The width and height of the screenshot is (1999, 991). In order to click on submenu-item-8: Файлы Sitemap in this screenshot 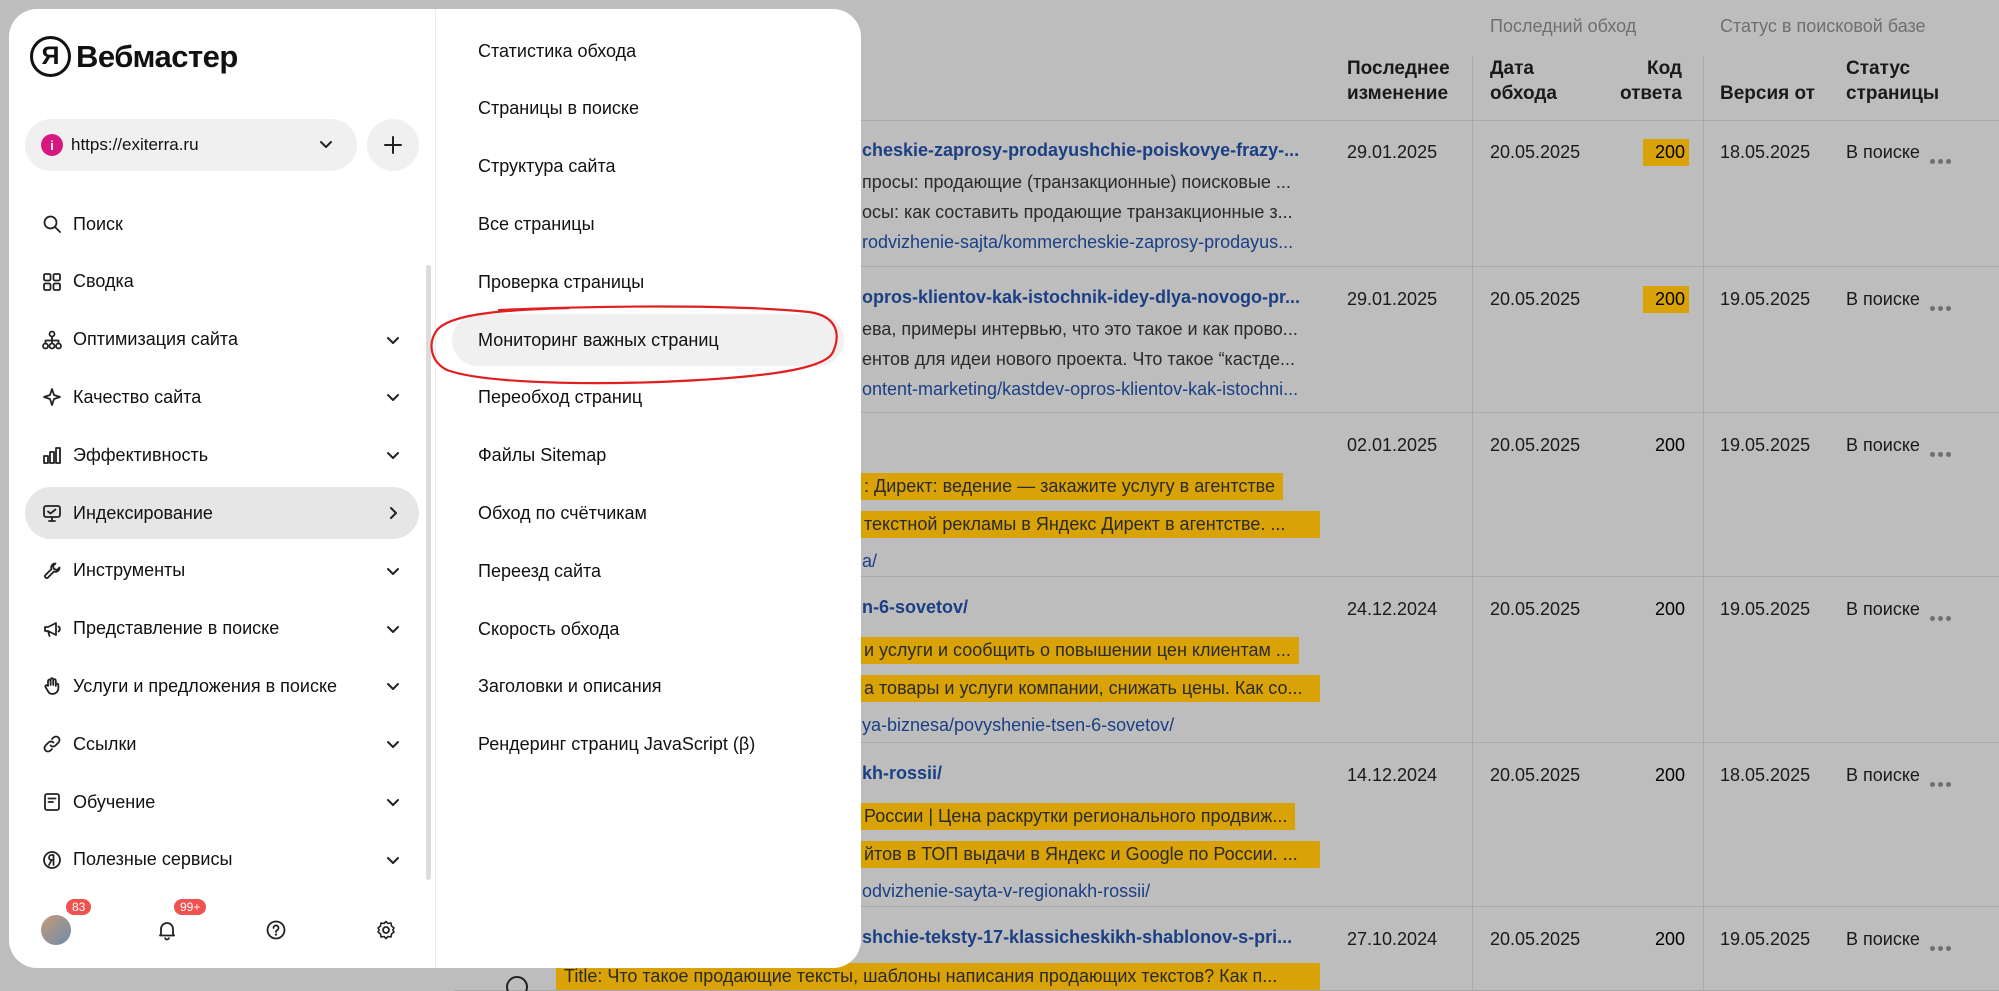, I will do `click(648, 456)`.